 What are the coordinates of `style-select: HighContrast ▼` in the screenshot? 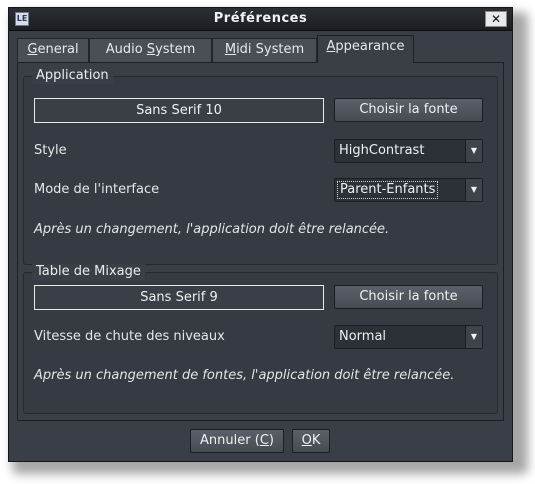 It's located at (408, 151).